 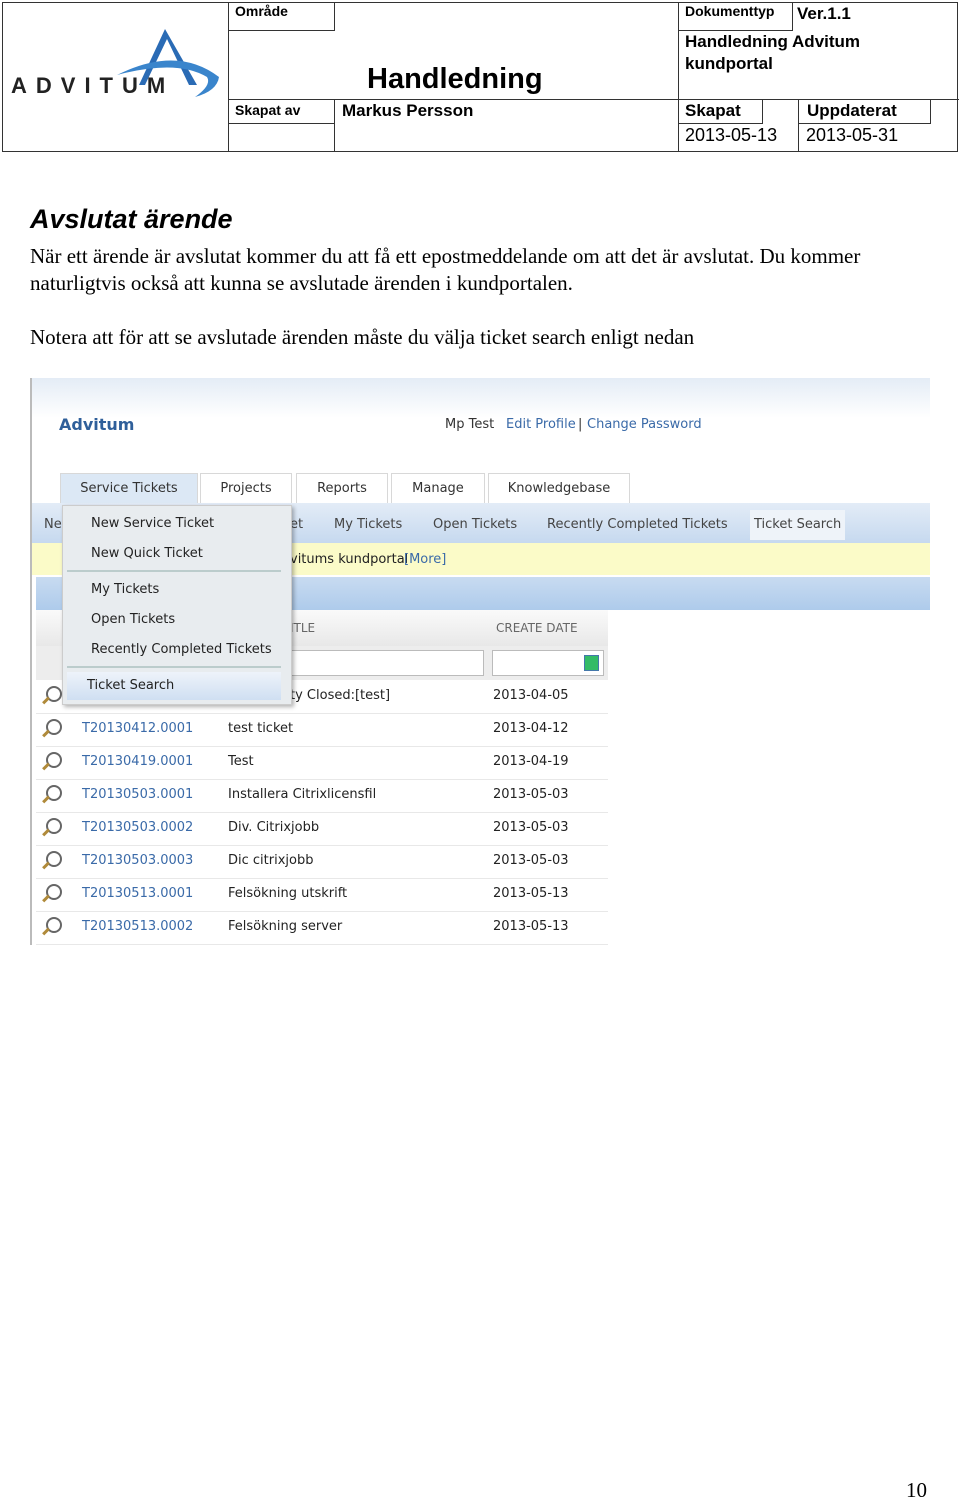 I want to click on tab-service-tickets: Service Tickets, so click(x=129, y=488).